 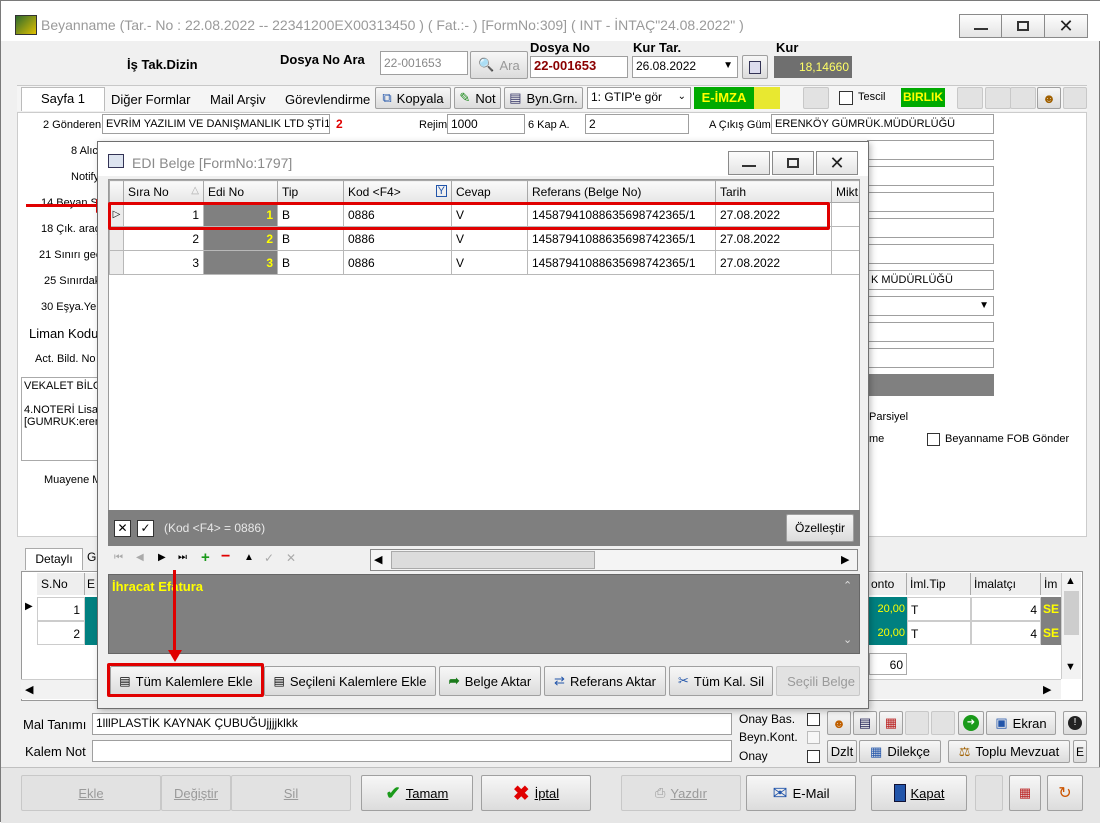 What do you see at coordinates (605, 681) in the screenshot?
I see `referans-aktar-button: ⇄ Referans Aktar` at bounding box center [605, 681].